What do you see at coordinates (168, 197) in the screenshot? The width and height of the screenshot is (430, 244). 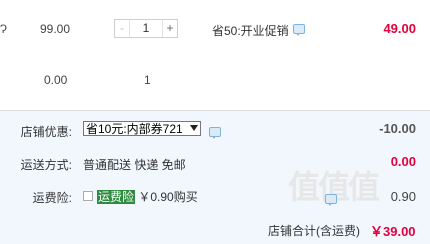 I see `insurance-price-text: ￥0.90购买` at bounding box center [168, 197].